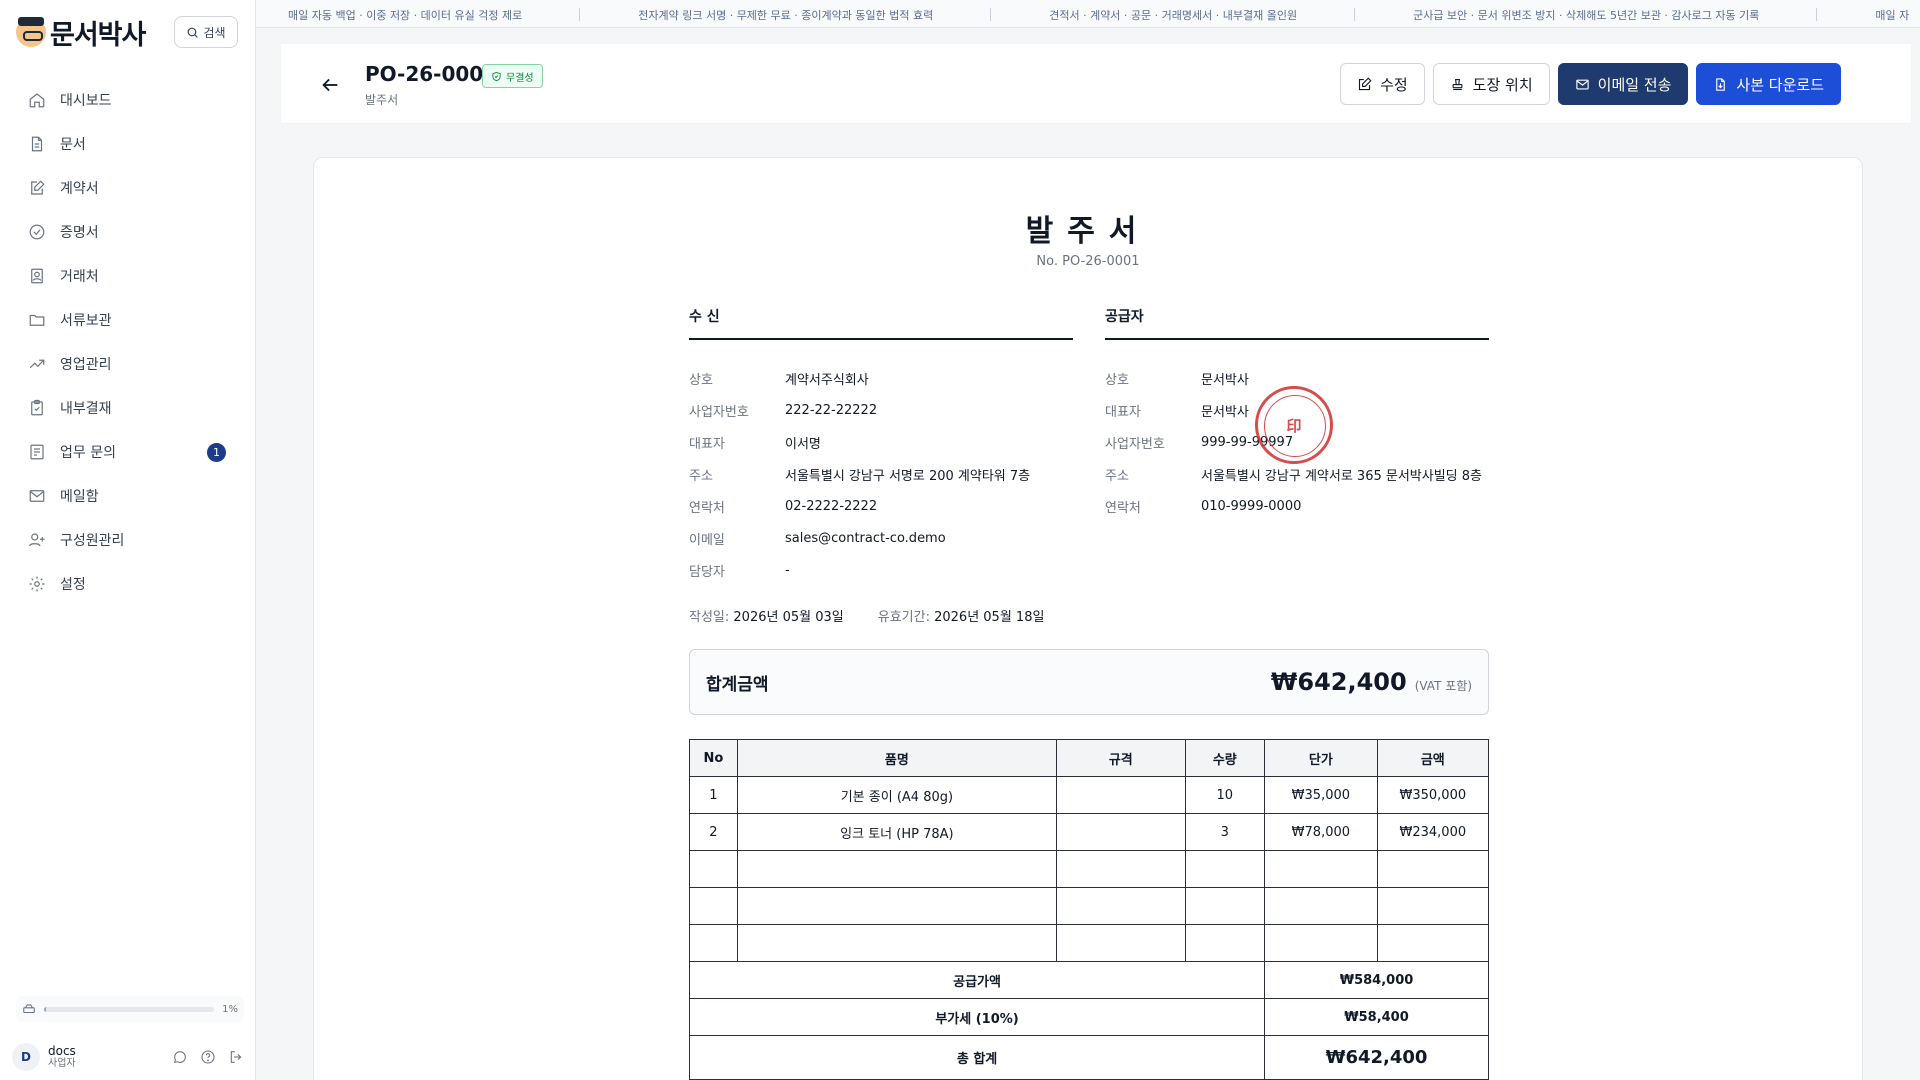 The image size is (1920, 1080). I want to click on sidebar-item-certificates: 증명서, so click(128, 232).